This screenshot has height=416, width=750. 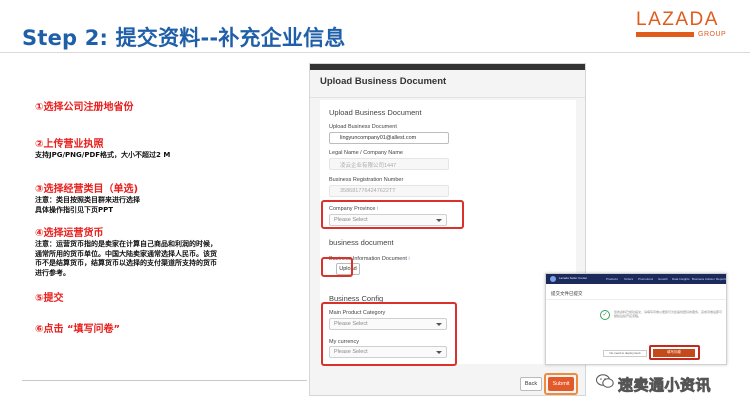 What do you see at coordinates (553, 279) in the screenshot?
I see `inset-logo-icon` at bounding box center [553, 279].